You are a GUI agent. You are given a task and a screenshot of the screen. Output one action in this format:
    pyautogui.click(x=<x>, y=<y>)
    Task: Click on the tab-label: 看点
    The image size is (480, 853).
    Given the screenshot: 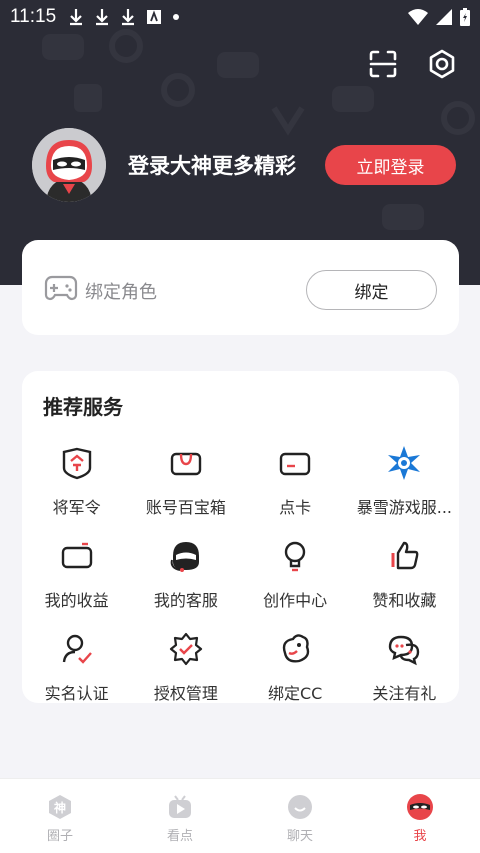 What is the action you would take?
    pyautogui.click(x=179, y=836)
    